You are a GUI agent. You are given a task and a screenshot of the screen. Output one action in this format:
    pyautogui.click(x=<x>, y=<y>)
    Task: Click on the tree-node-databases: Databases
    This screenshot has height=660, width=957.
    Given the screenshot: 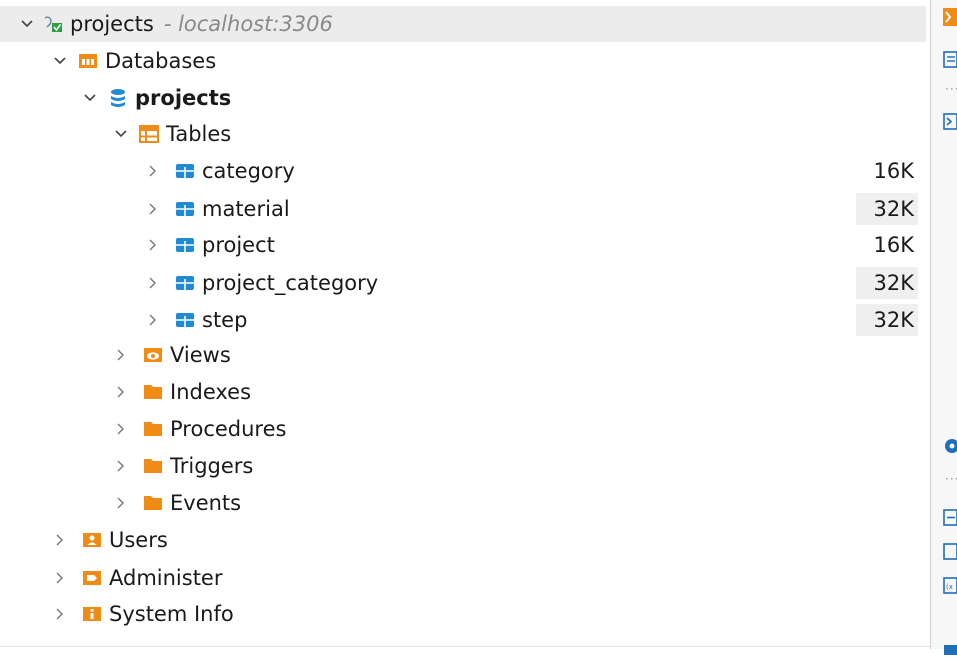 What is the action you would take?
    pyautogui.click(x=108, y=61)
    